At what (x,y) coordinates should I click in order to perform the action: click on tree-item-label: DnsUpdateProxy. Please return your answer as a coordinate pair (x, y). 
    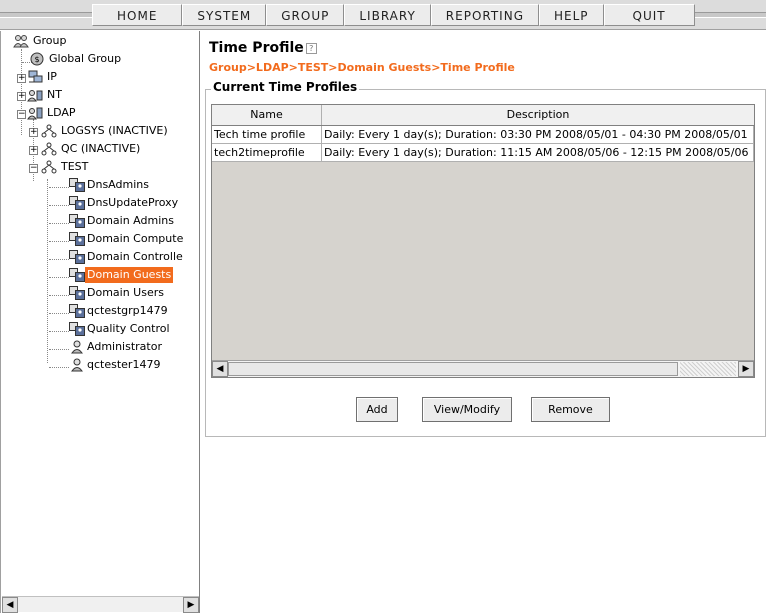
    Looking at the image, I should click on (133, 202).